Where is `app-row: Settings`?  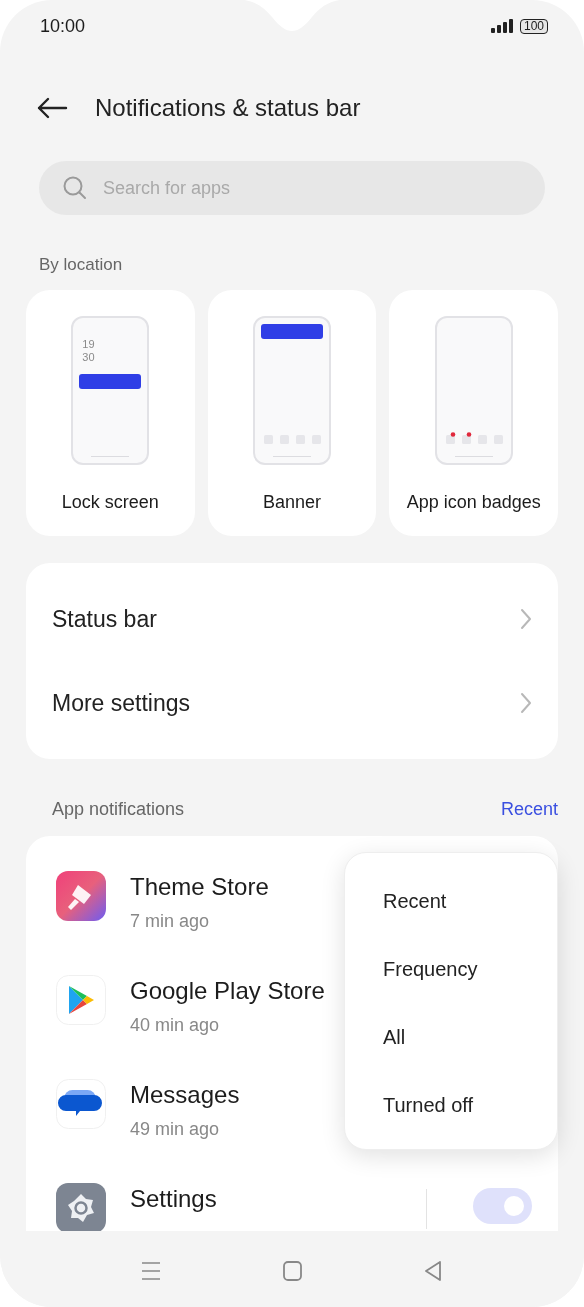 app-row: Settings is located at coordinates (292, 1199).